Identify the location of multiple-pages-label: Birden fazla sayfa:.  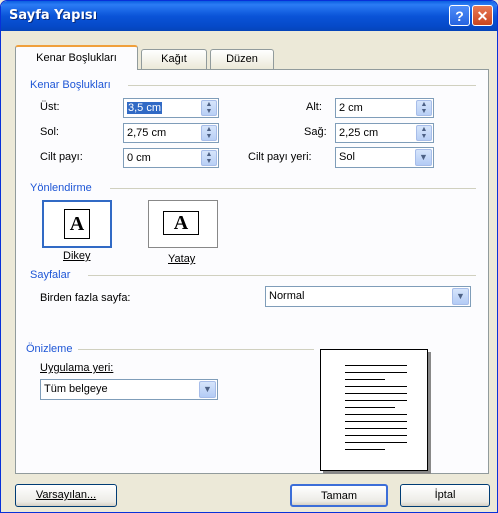
(85, 298).